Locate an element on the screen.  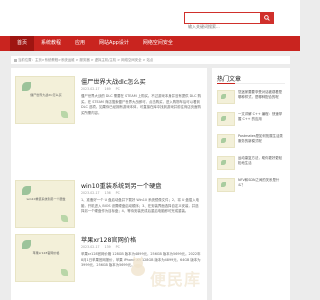
hot-article-title: Postmates是如何拓展生活类服务的新模式呢 is located at coordinates (261, 141).